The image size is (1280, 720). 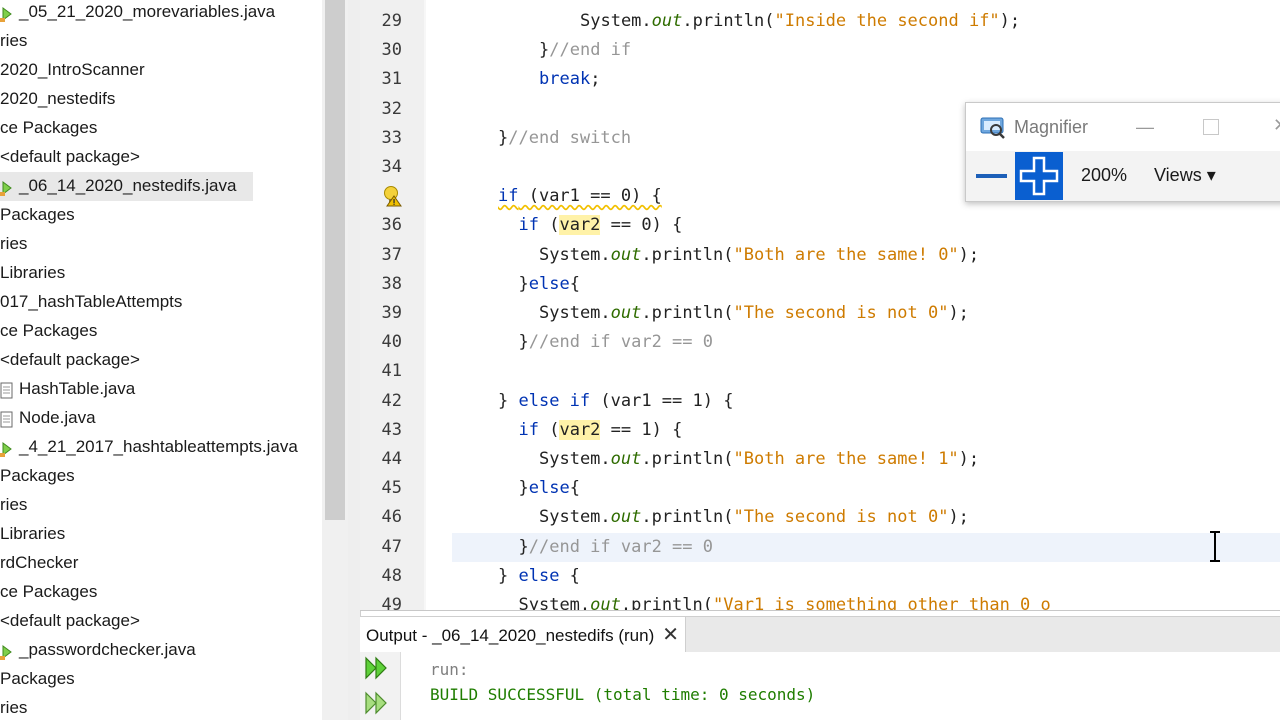 What do you see at coordinates (1039, 176) in the screenshot?
I see `zoom-in-button` at bounding box center [1039, 176].